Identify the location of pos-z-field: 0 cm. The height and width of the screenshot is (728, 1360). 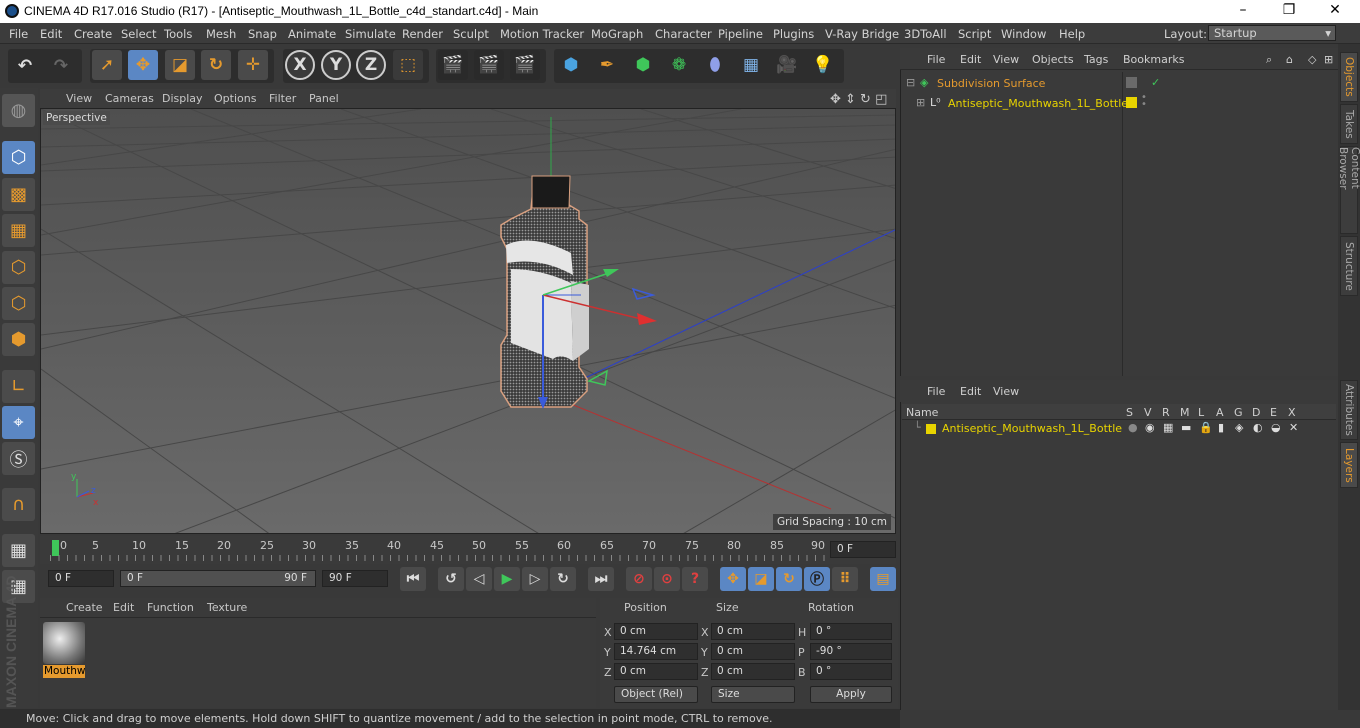
(656, 671).